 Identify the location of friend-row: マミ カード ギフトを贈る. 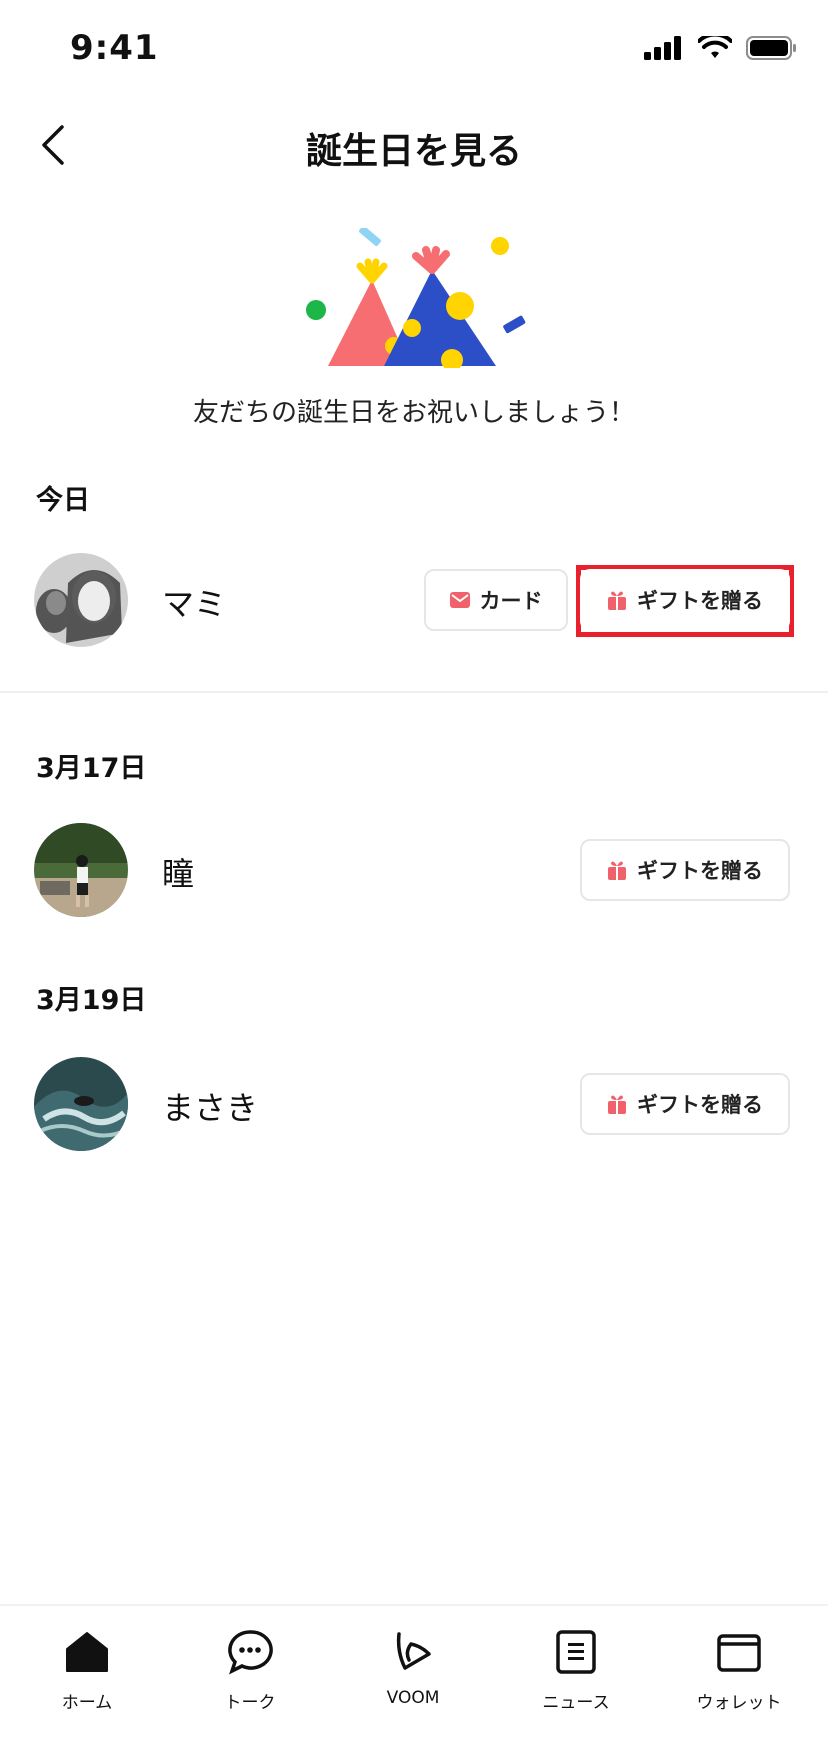
(414, 601).